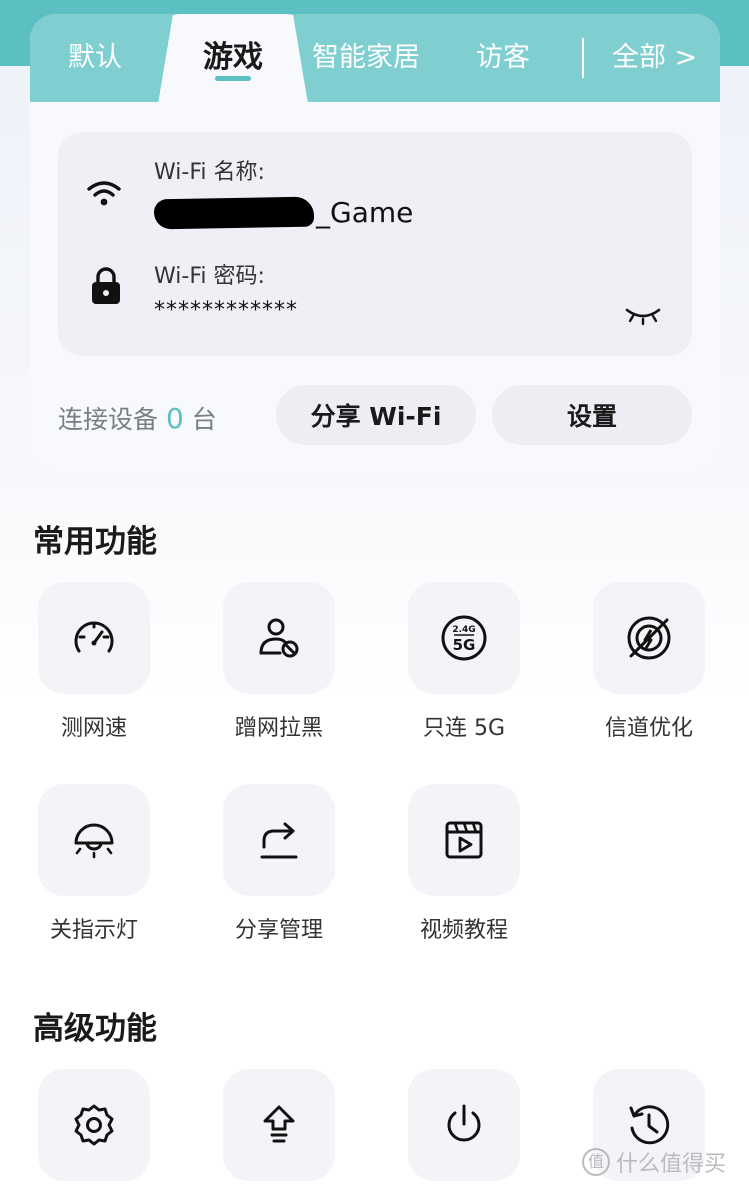 Image resolution: width=749 pixels, height=1188 pixels. What do you see at coordinates (376, 415) in the screenshot?
I see `share-wifi-button: 分享 Wi-Fi` at bounding box center [376, 415].